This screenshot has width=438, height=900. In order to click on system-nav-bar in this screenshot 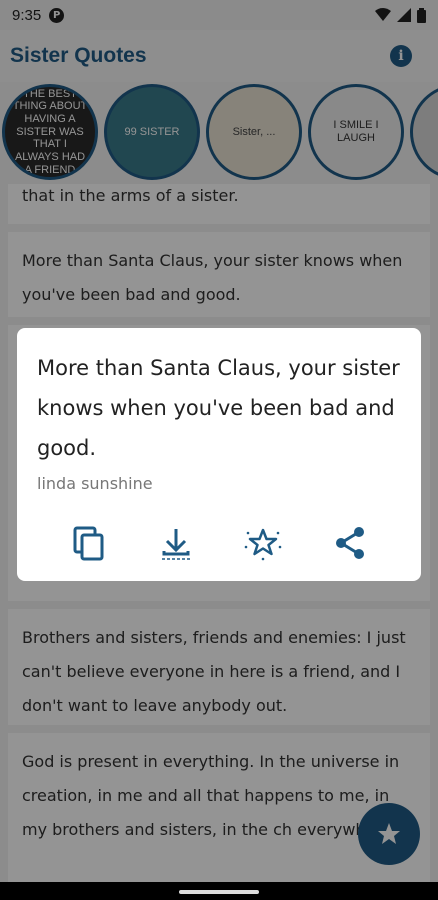, I will do `click(219, 891)`.